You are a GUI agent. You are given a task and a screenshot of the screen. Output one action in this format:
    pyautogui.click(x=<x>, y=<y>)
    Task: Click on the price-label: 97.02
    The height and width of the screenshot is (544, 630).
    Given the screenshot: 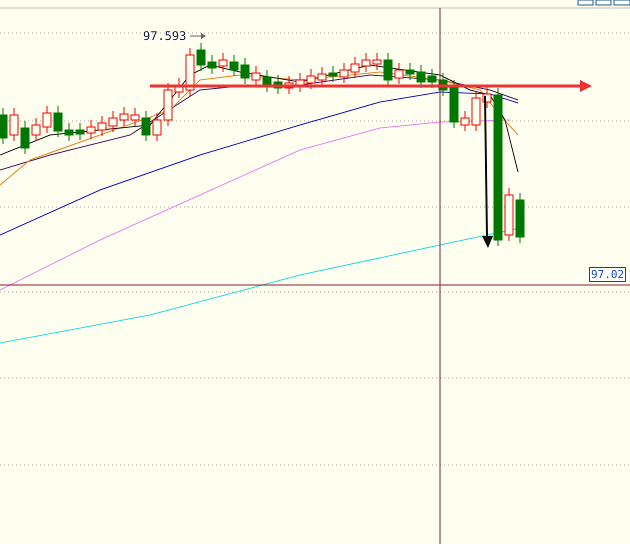 What is the action you would take?
    pyautogui.click(x=607, y=274)
    